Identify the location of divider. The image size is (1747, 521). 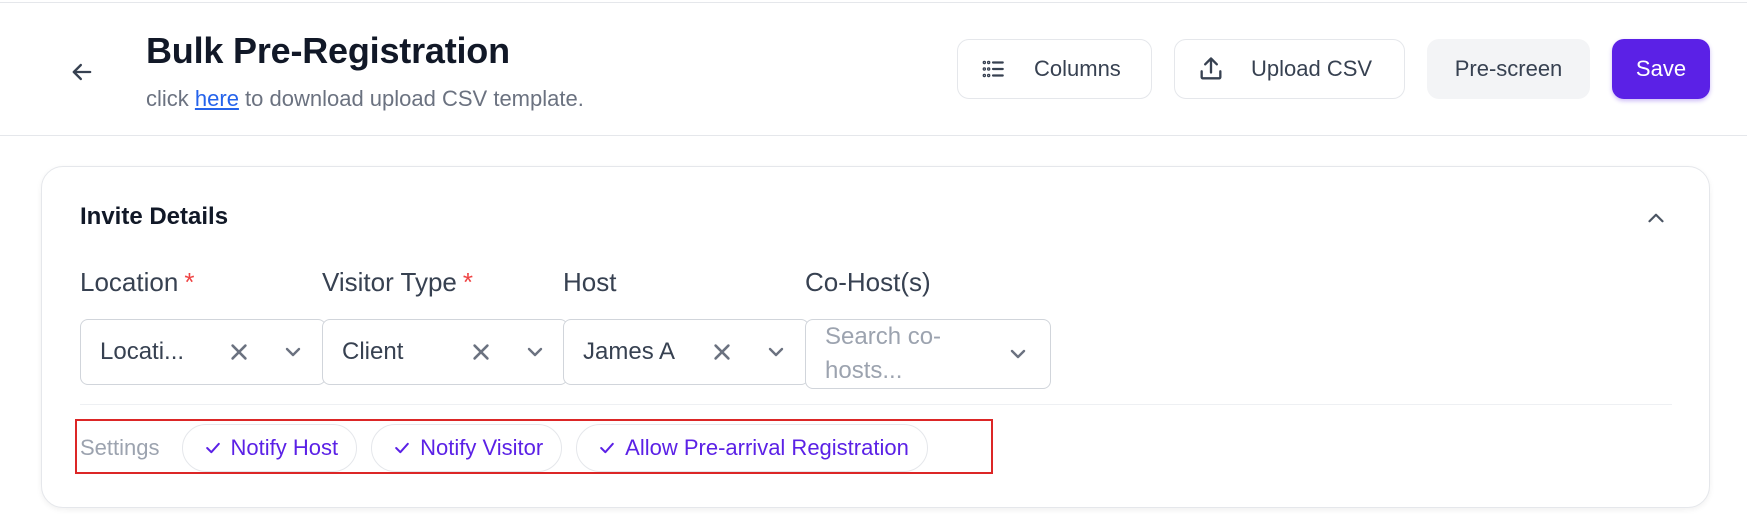
(876, 404).